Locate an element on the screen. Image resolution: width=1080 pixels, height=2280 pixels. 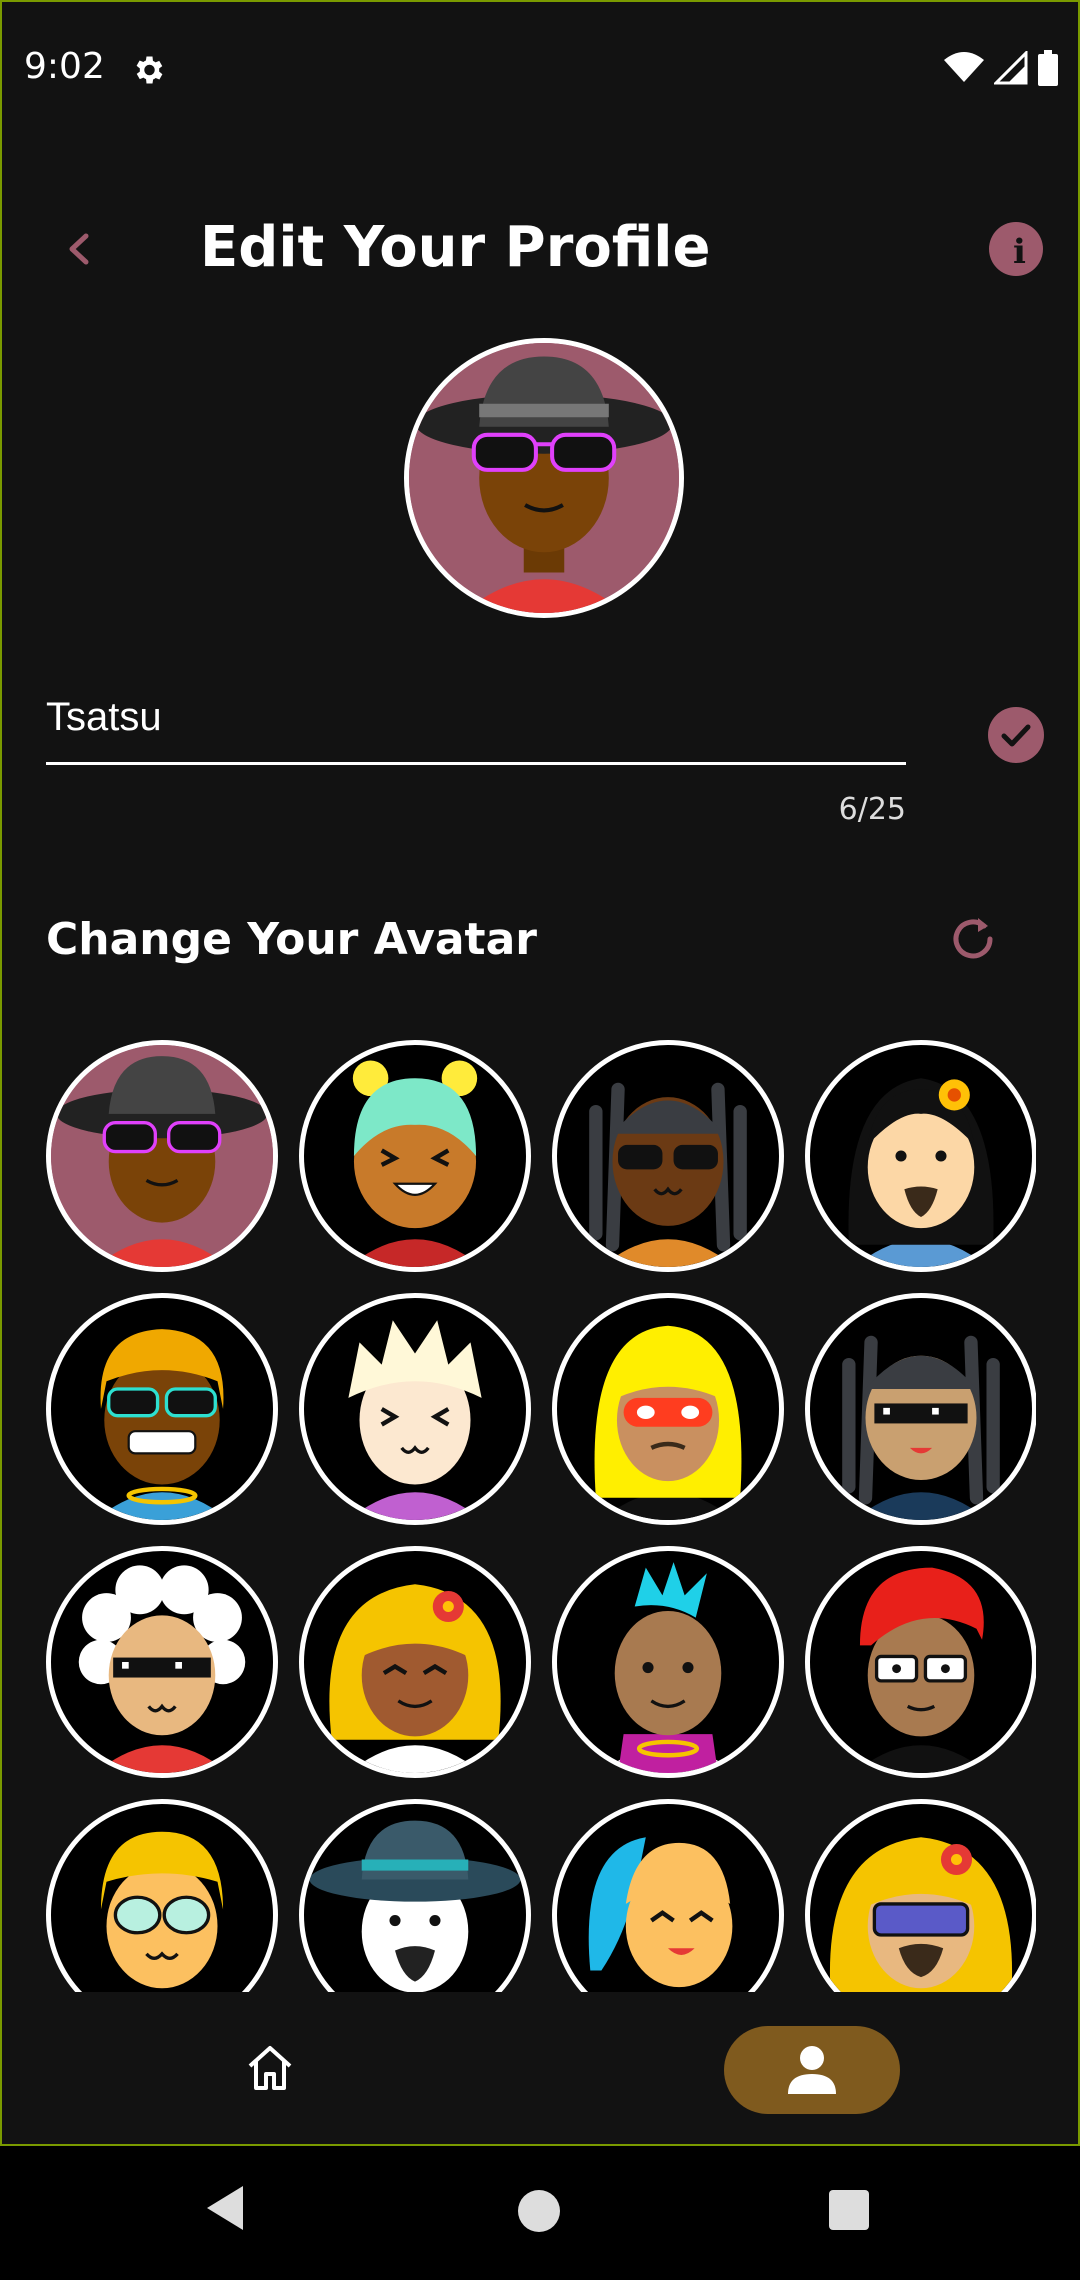
check-icon is located at coordinates (1016, 735).